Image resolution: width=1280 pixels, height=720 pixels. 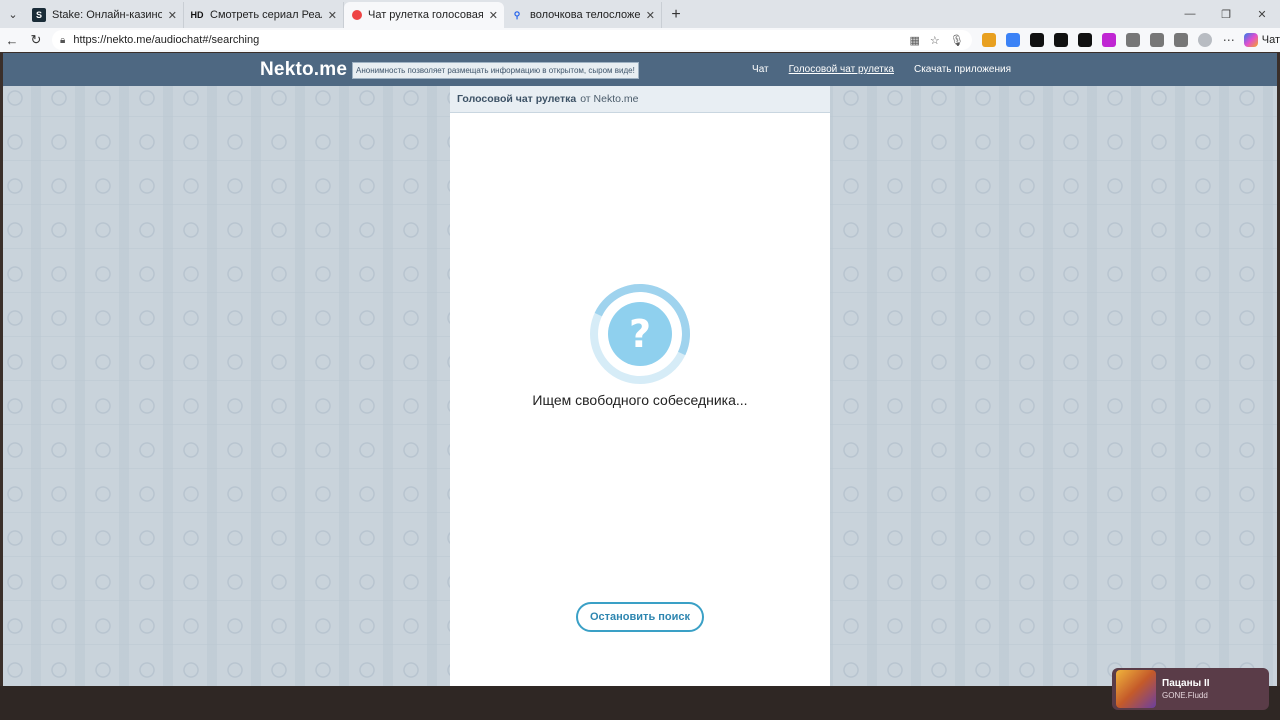 What do you see at coordinates (640, 703) in the screenshot?
I see `taskbar` at bounding box center [640, 703].